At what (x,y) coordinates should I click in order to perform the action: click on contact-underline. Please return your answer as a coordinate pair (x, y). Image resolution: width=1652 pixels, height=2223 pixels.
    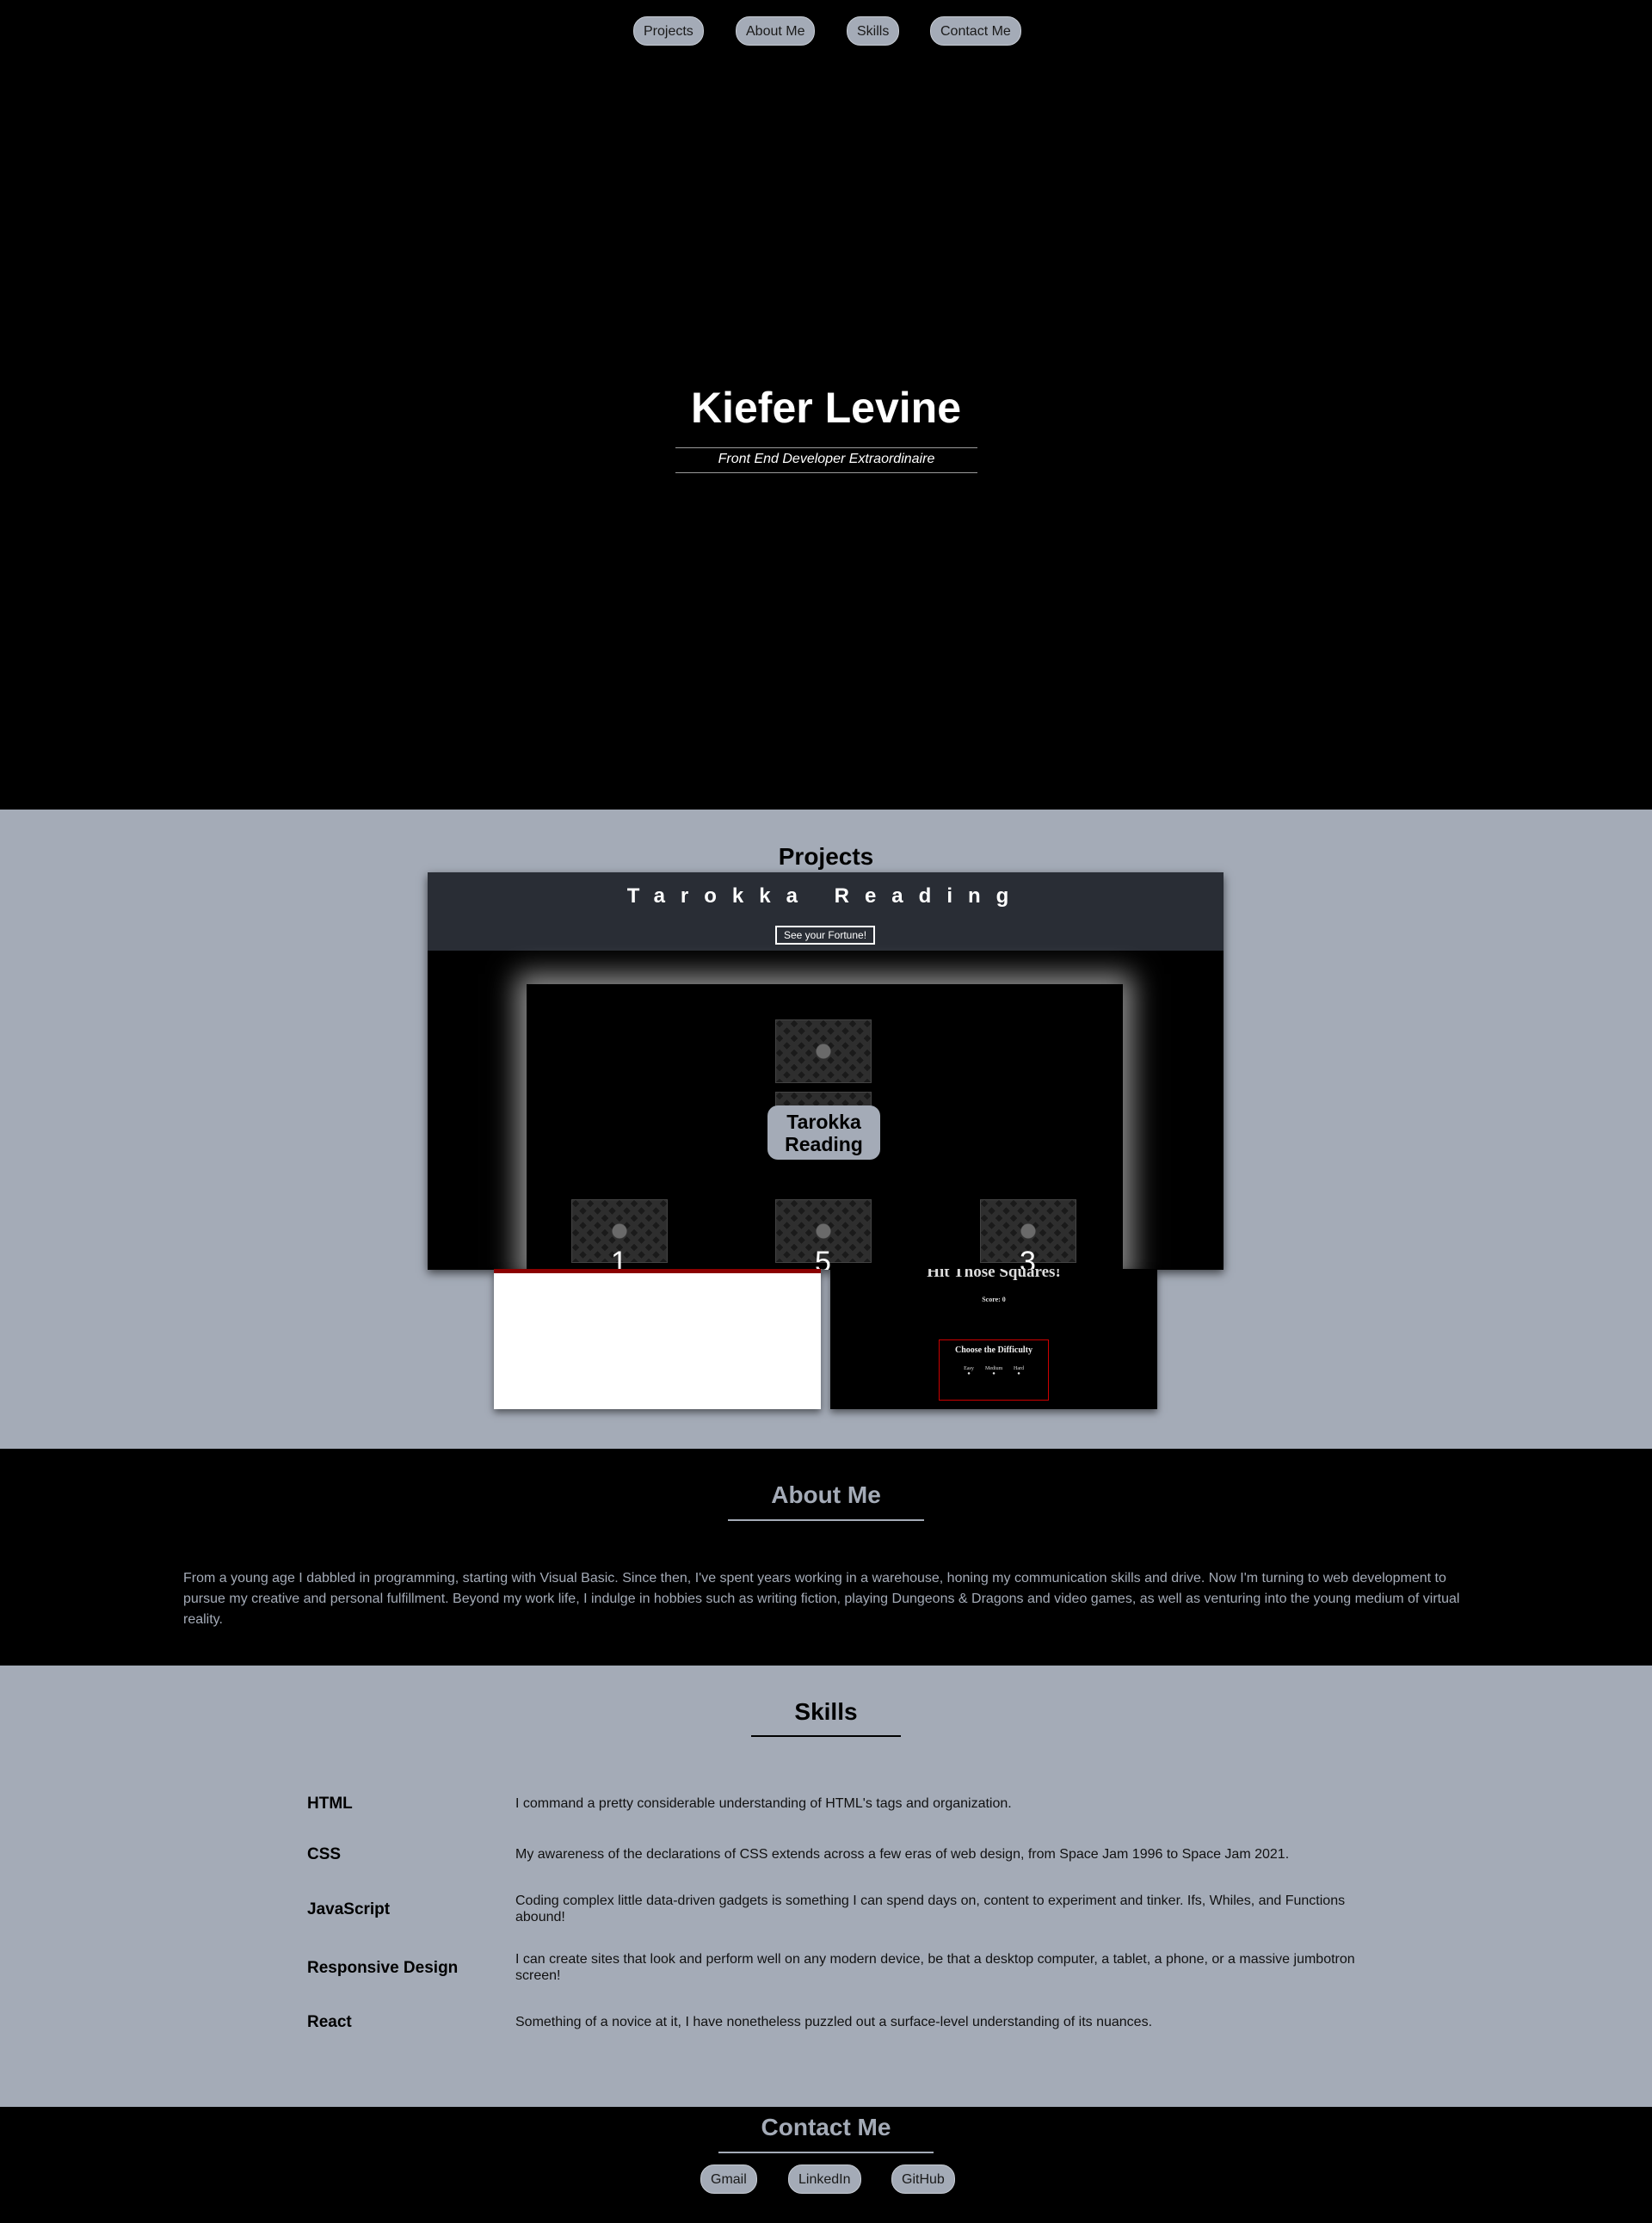
    Looking at the image, I should click on (826, 2153).